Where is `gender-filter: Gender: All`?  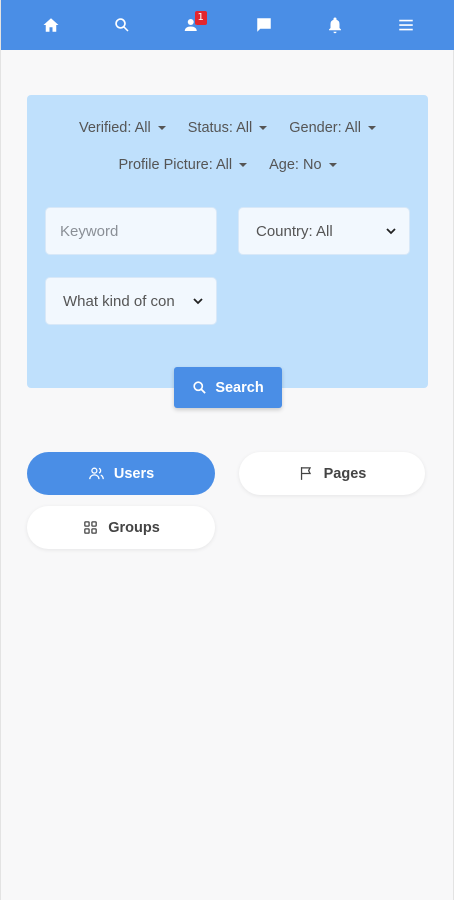
gender-filter: Gender: All is located at coordinates (332, 128).